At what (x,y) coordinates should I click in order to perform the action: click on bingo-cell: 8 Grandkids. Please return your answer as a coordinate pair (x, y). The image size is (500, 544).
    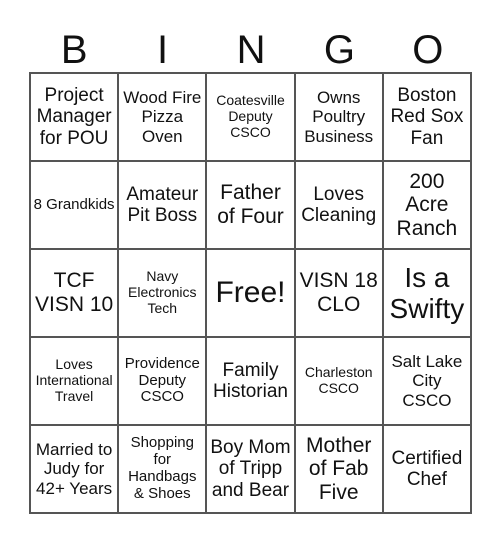
    Looking at the image, I should click on (74, 205).